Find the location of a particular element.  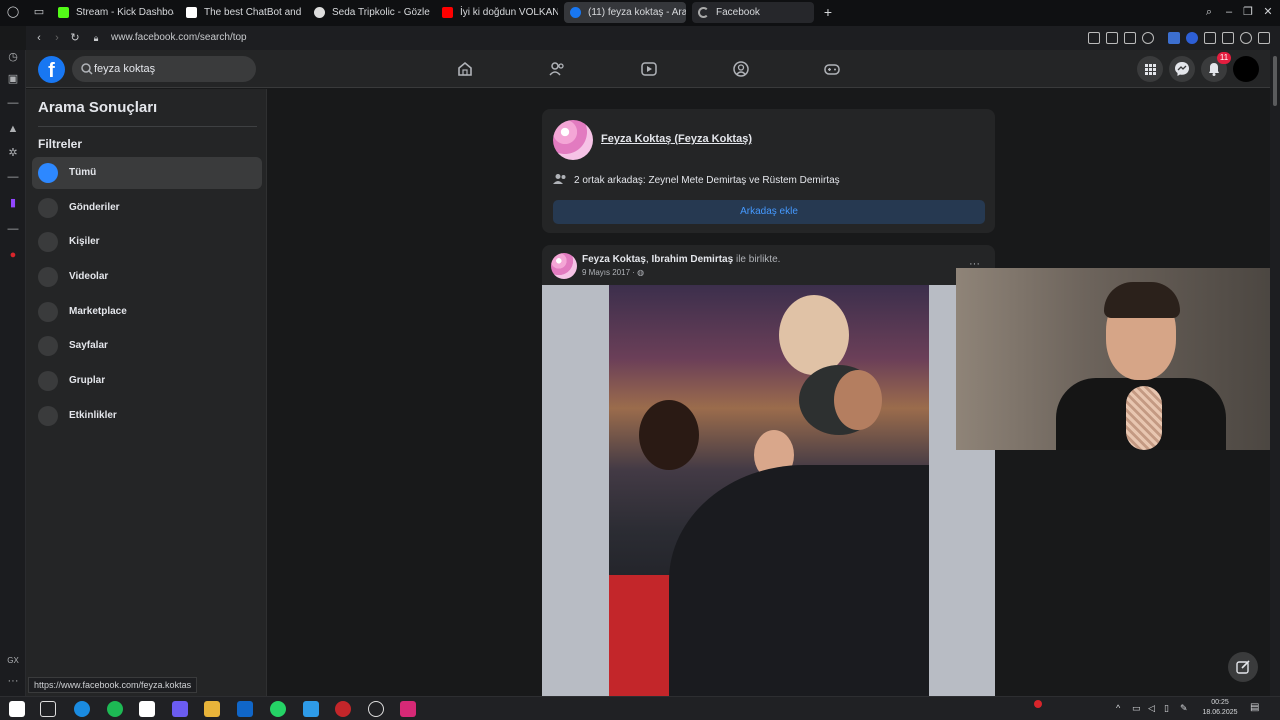

tab-seda: Seda Tripkolic - Gözlerini is located at coordinates (369, 12).